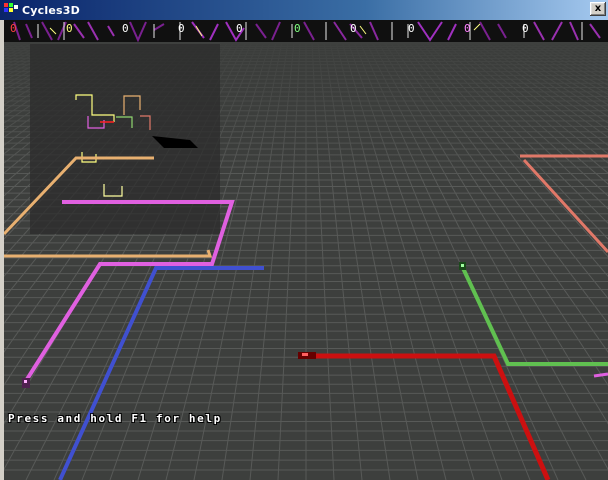 This screenshot has width=608, height=480. I want to click on help-hint: Press and hold F1 for help, so click(115, 418).